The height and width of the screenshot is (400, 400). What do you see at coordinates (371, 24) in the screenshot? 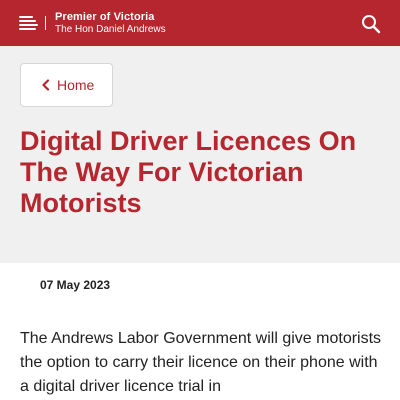
I see `search-icon` at bounding box center [371, 24].